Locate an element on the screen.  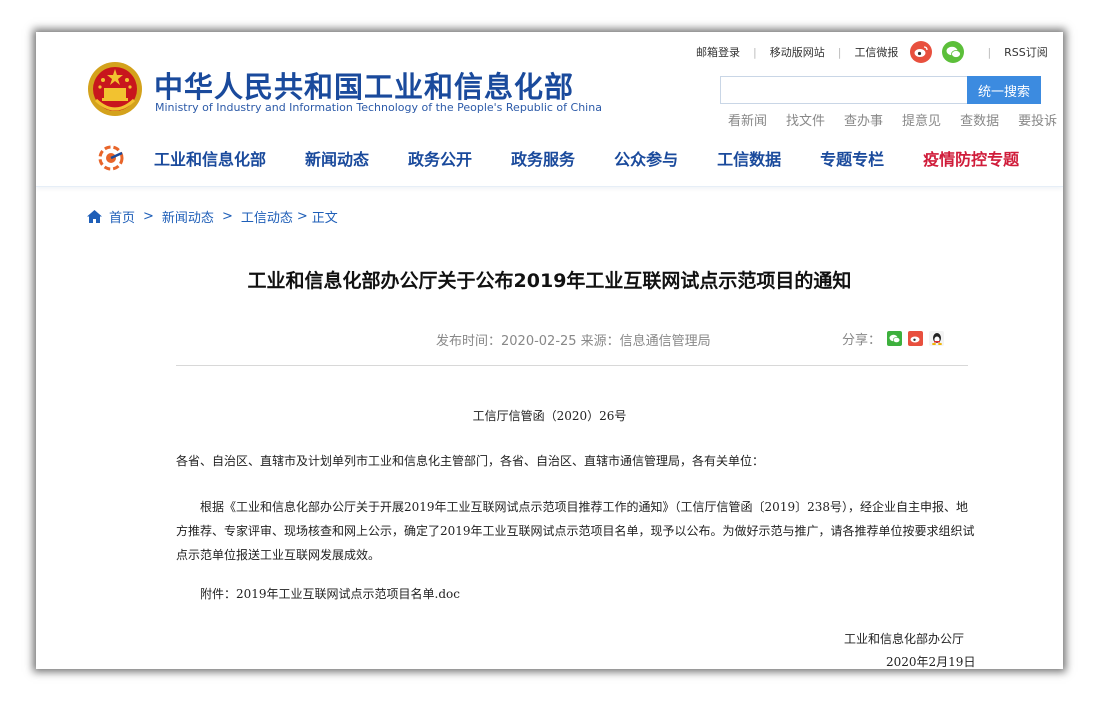
attachment-link: 附件：2019年工业互联网试点示范项目名单.doc is located at coordinates (330, 593).